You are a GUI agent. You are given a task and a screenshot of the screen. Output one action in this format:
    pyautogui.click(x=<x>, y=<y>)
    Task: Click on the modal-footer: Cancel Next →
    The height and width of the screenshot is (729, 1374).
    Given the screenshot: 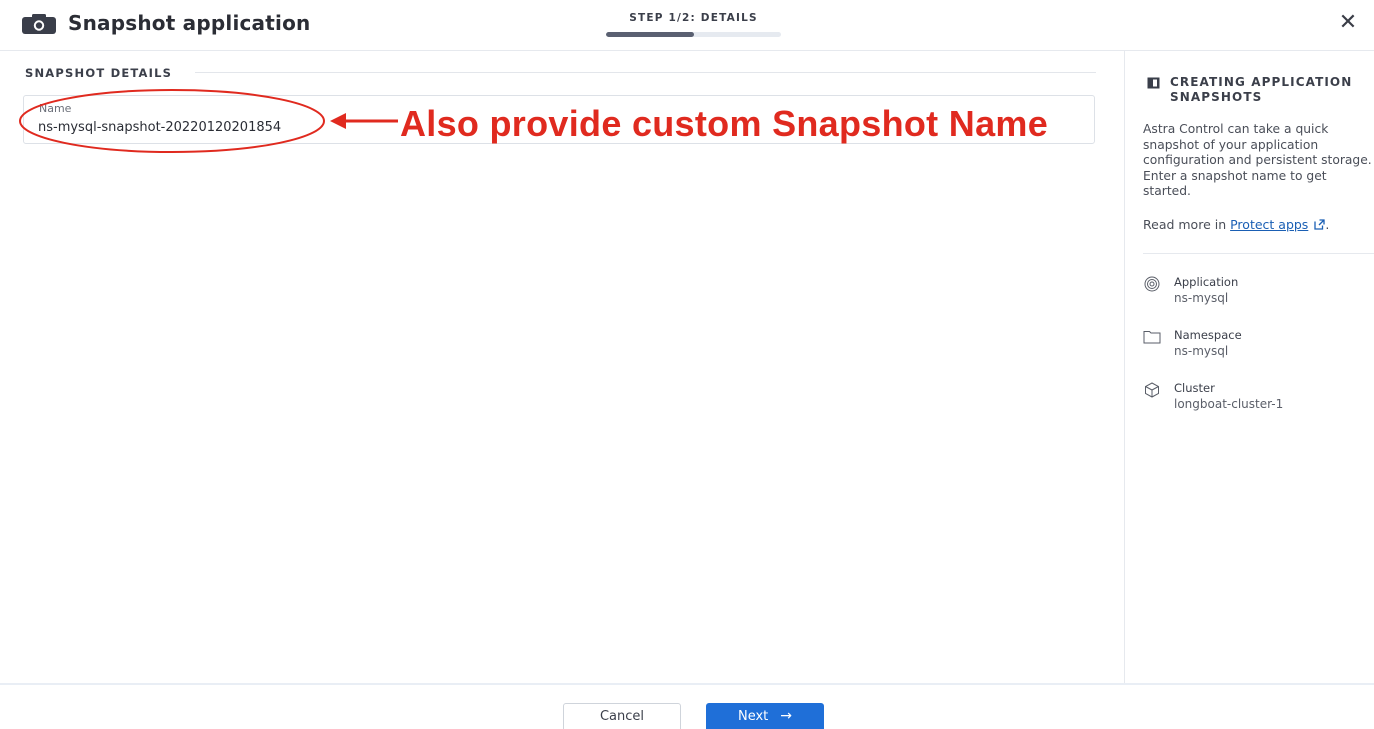 What is the action you would take?
    pyautogui.click(x=687, y=706)
    